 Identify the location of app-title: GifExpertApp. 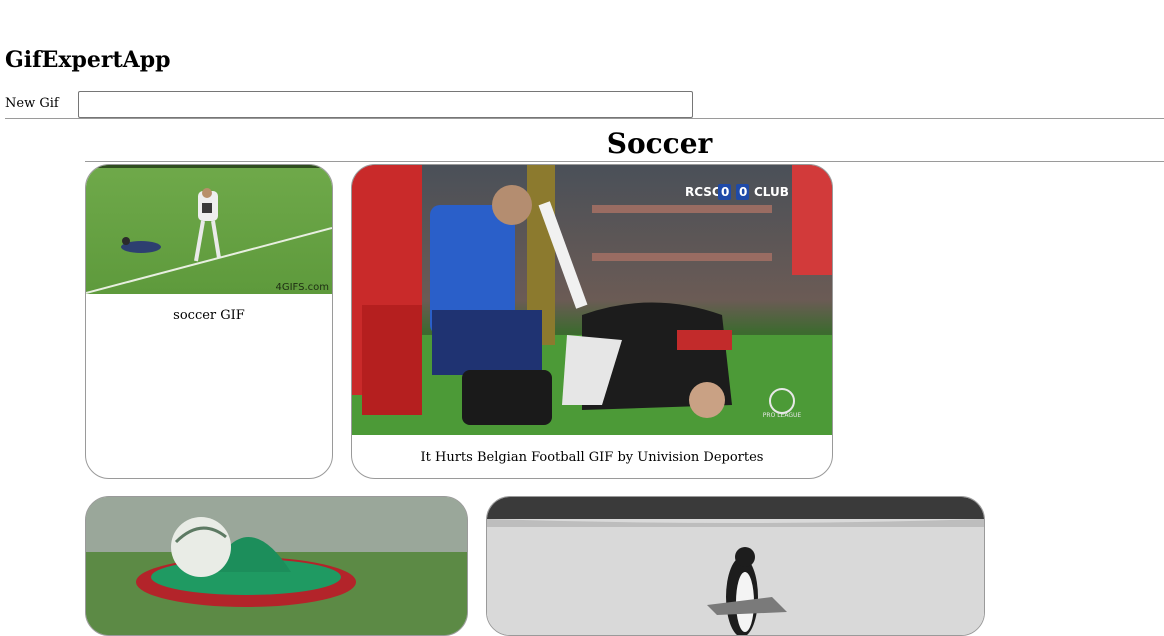
(88, 60).